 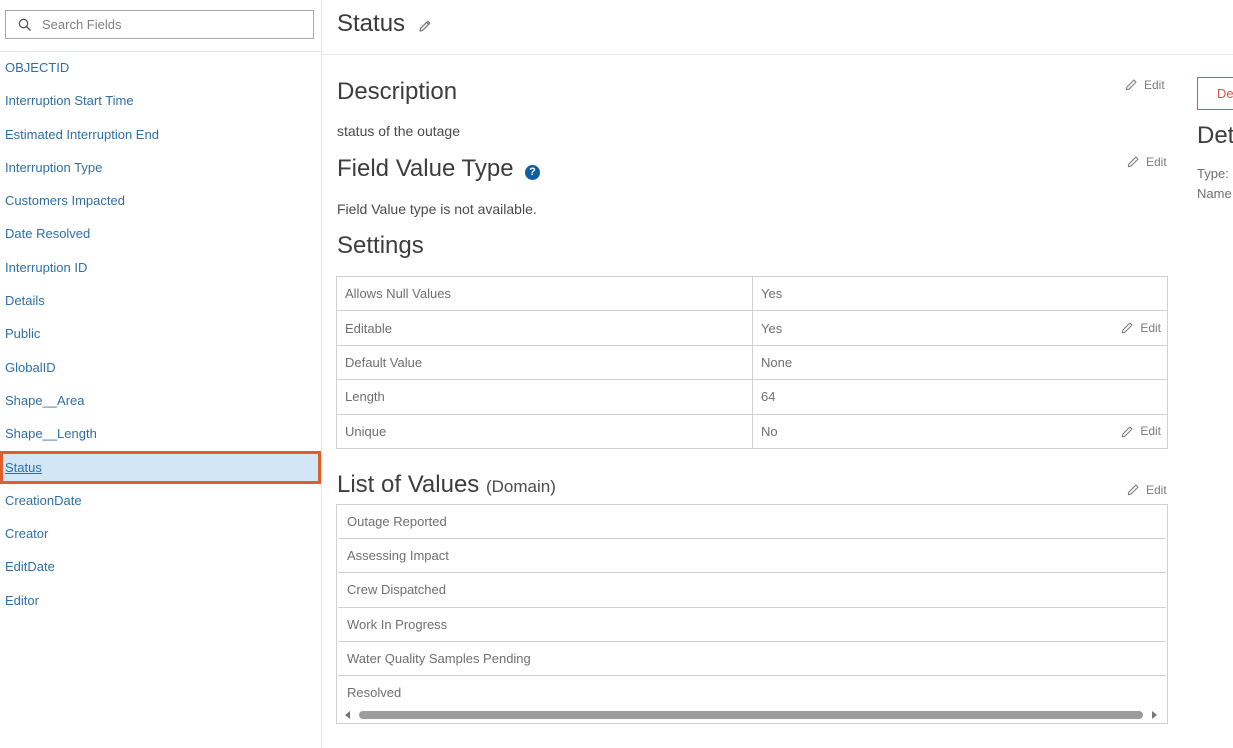 What do you see at coordinates (544, 328) in the screenshot?
I see `settings-key: Editable` at bounding box center [544, 328].